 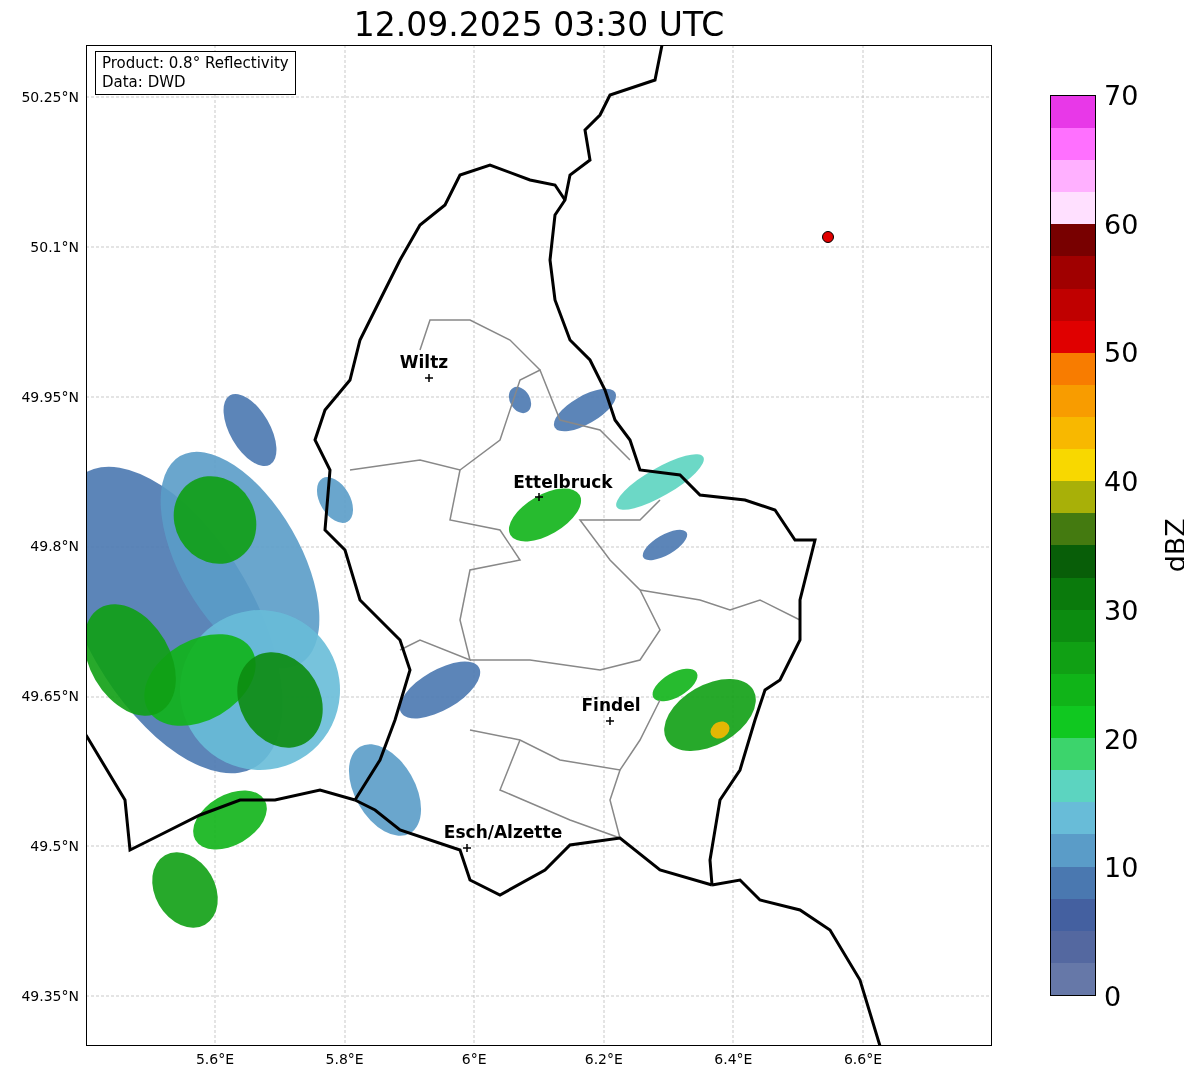 What do you see at coordinates (611, 705) in the screenshot?
I see `city-label: Findel` at bounding box center [611, 705].